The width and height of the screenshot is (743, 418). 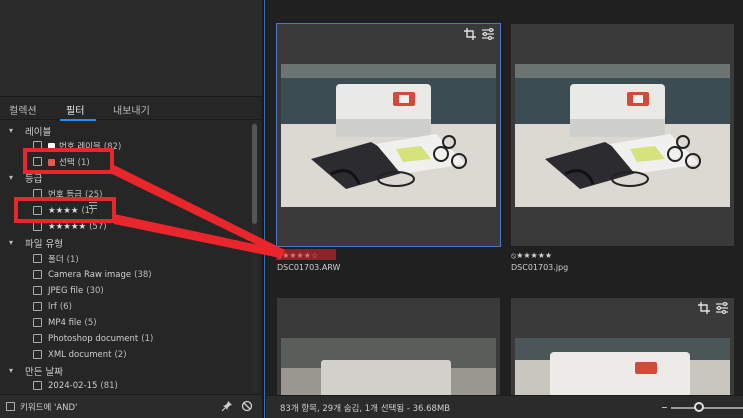 What do you see at coordinates (622, 366) in the screenshot?
I see `photo-thumbnail` at bounding box center [622, 366].